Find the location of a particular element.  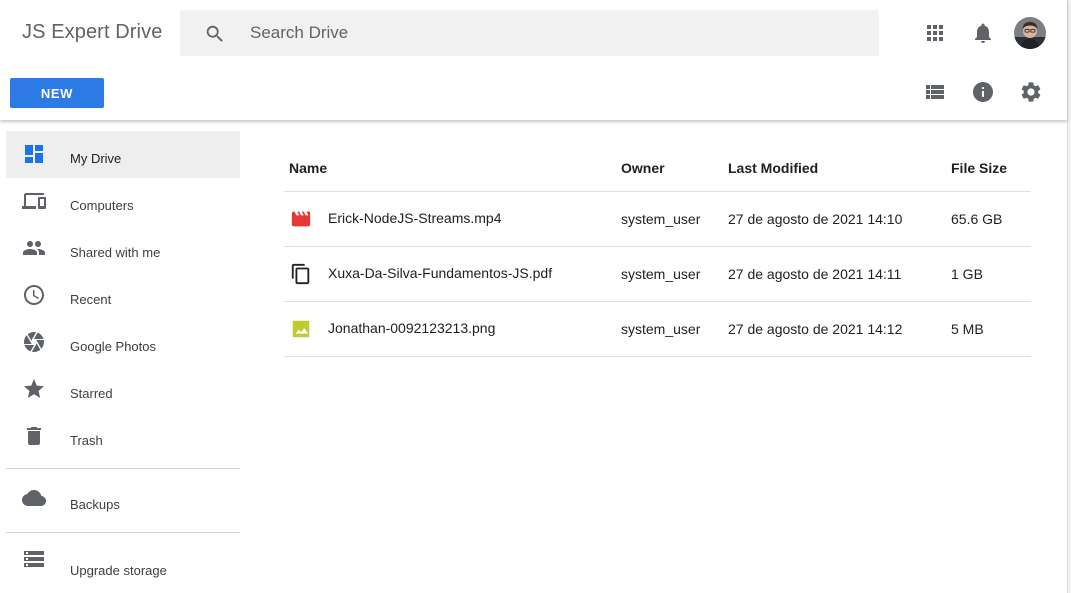

photos-pinwheel-icon is located at coordinates (34, 342).